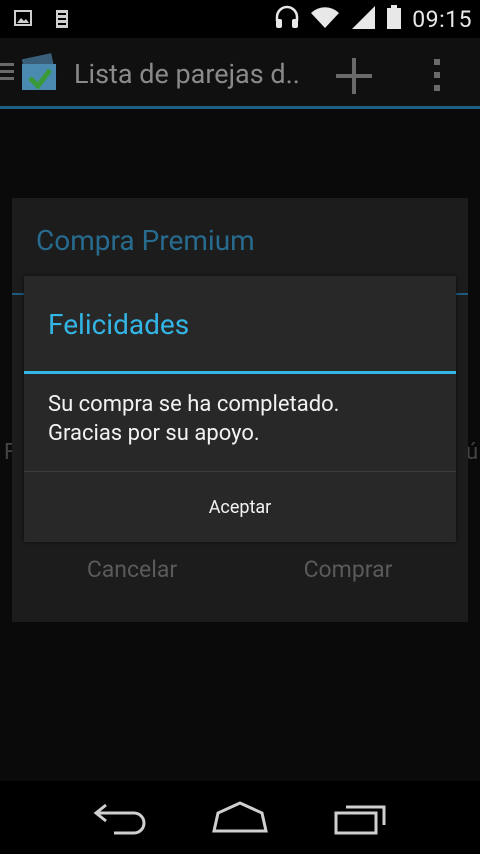 The height and width of the screenshot is (854, 480). I want to click on cancel-button: Cancelar, so click(132, 569).